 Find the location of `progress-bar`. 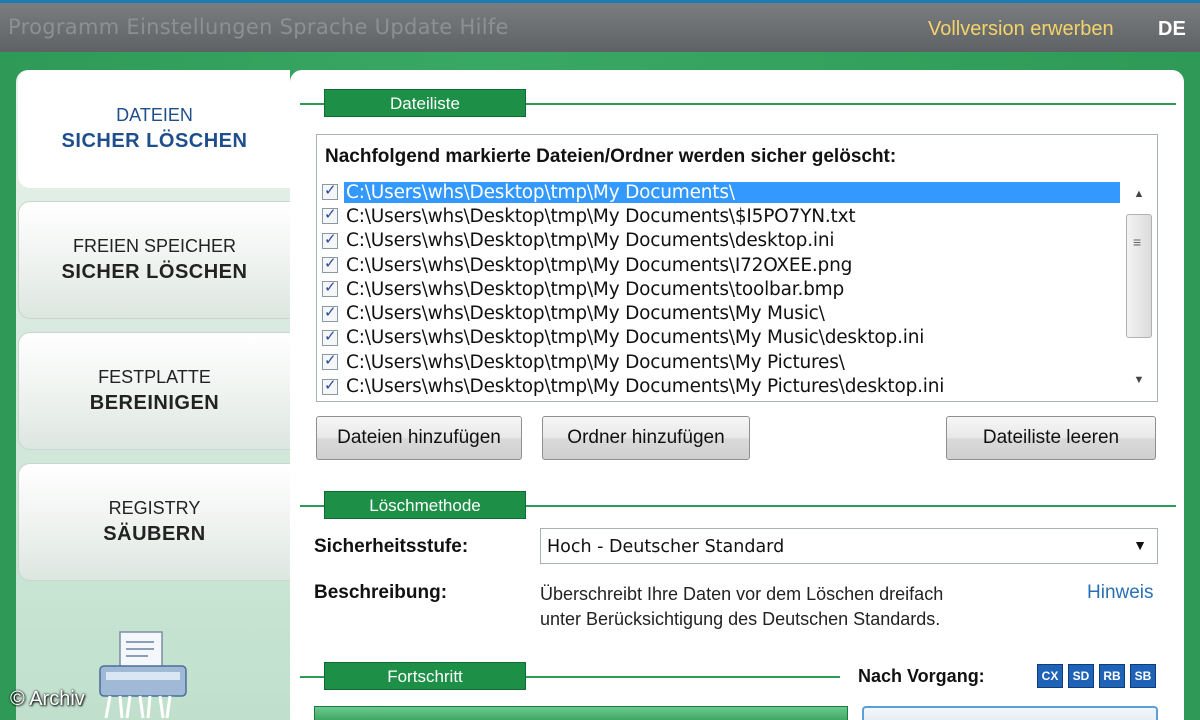

progress-bar is located at coordinates (581, 713).